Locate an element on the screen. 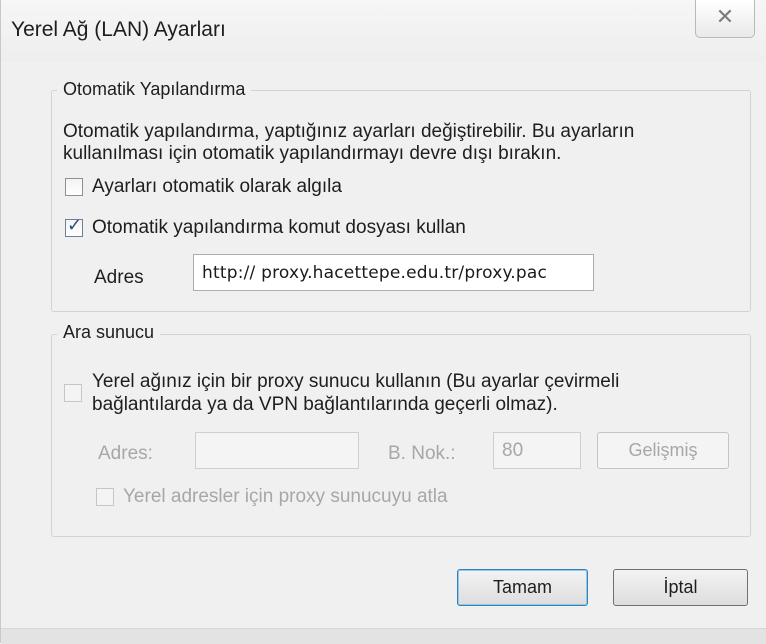 Image resolution: width=766 pixels, height=644 pixels. auto-detect-checkbox is located at coordinates (74, 187).